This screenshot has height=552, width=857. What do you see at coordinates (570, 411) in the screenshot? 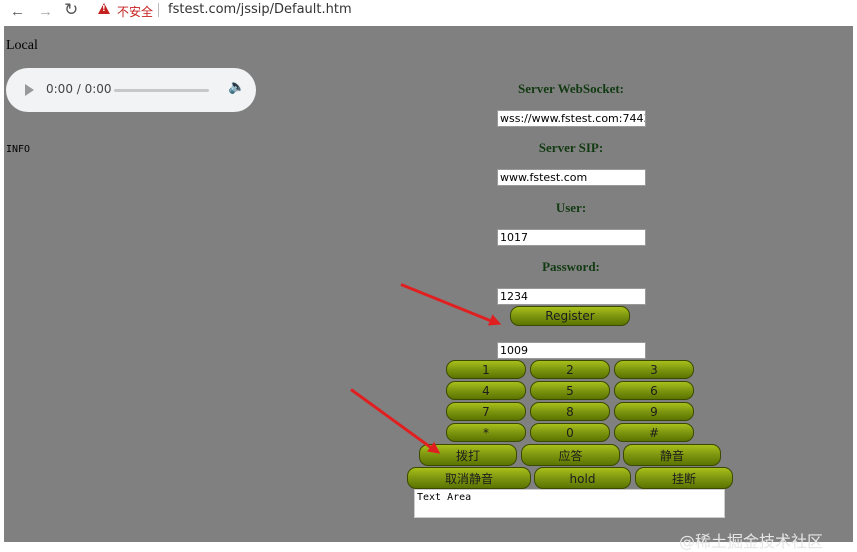
I see `keypad-8-button: 8` at bounding box center [570, 411].